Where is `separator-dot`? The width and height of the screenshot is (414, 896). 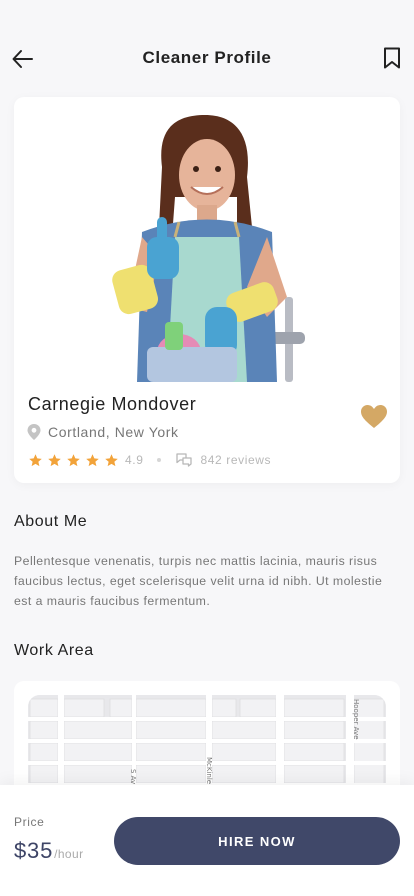 separator-dot is located at coordinates (159, 460).